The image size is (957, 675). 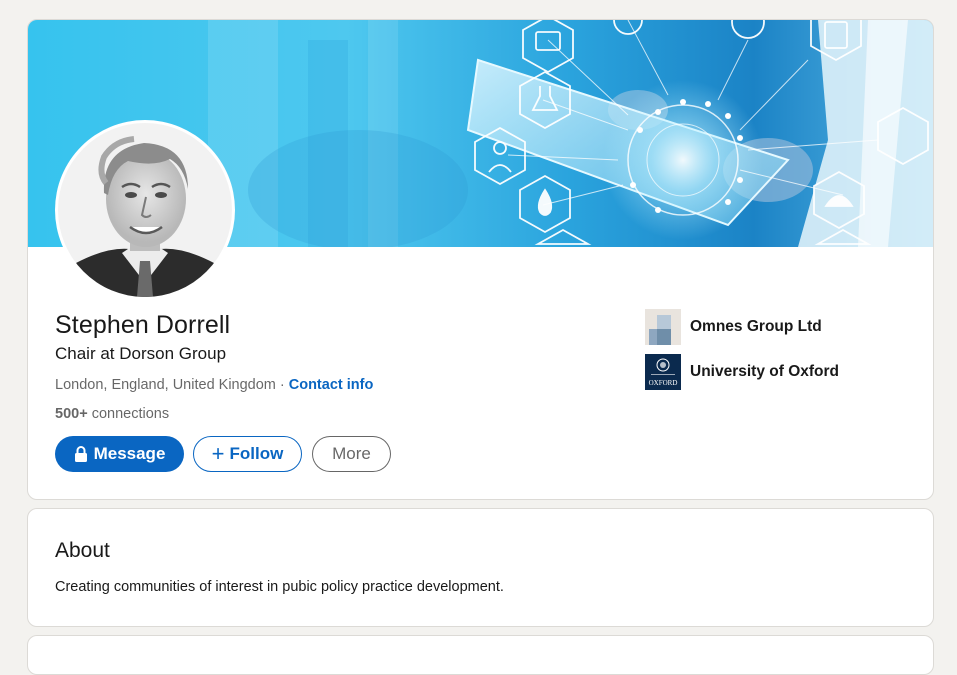 I want to click on next-section-card, so click(x=480, y=655).